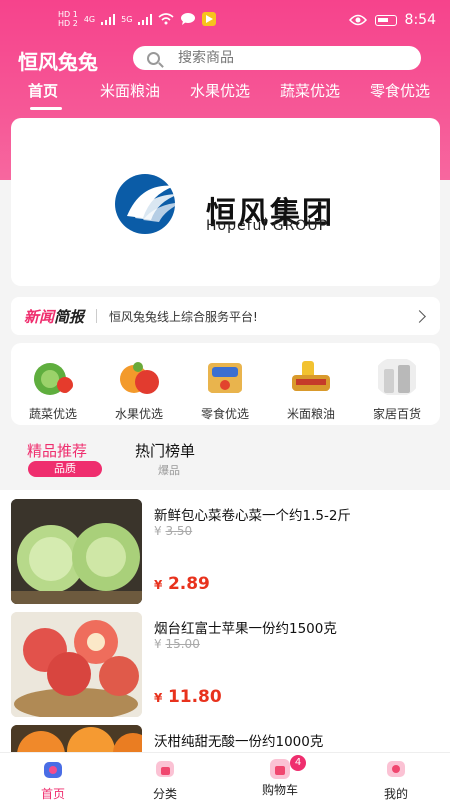 The width and height of the screenshot is (450, 800). What do you see at coordinates (182, 644) in the screenshot?
I see `original-price-value: 15.00` at bounding box center [182, 644].